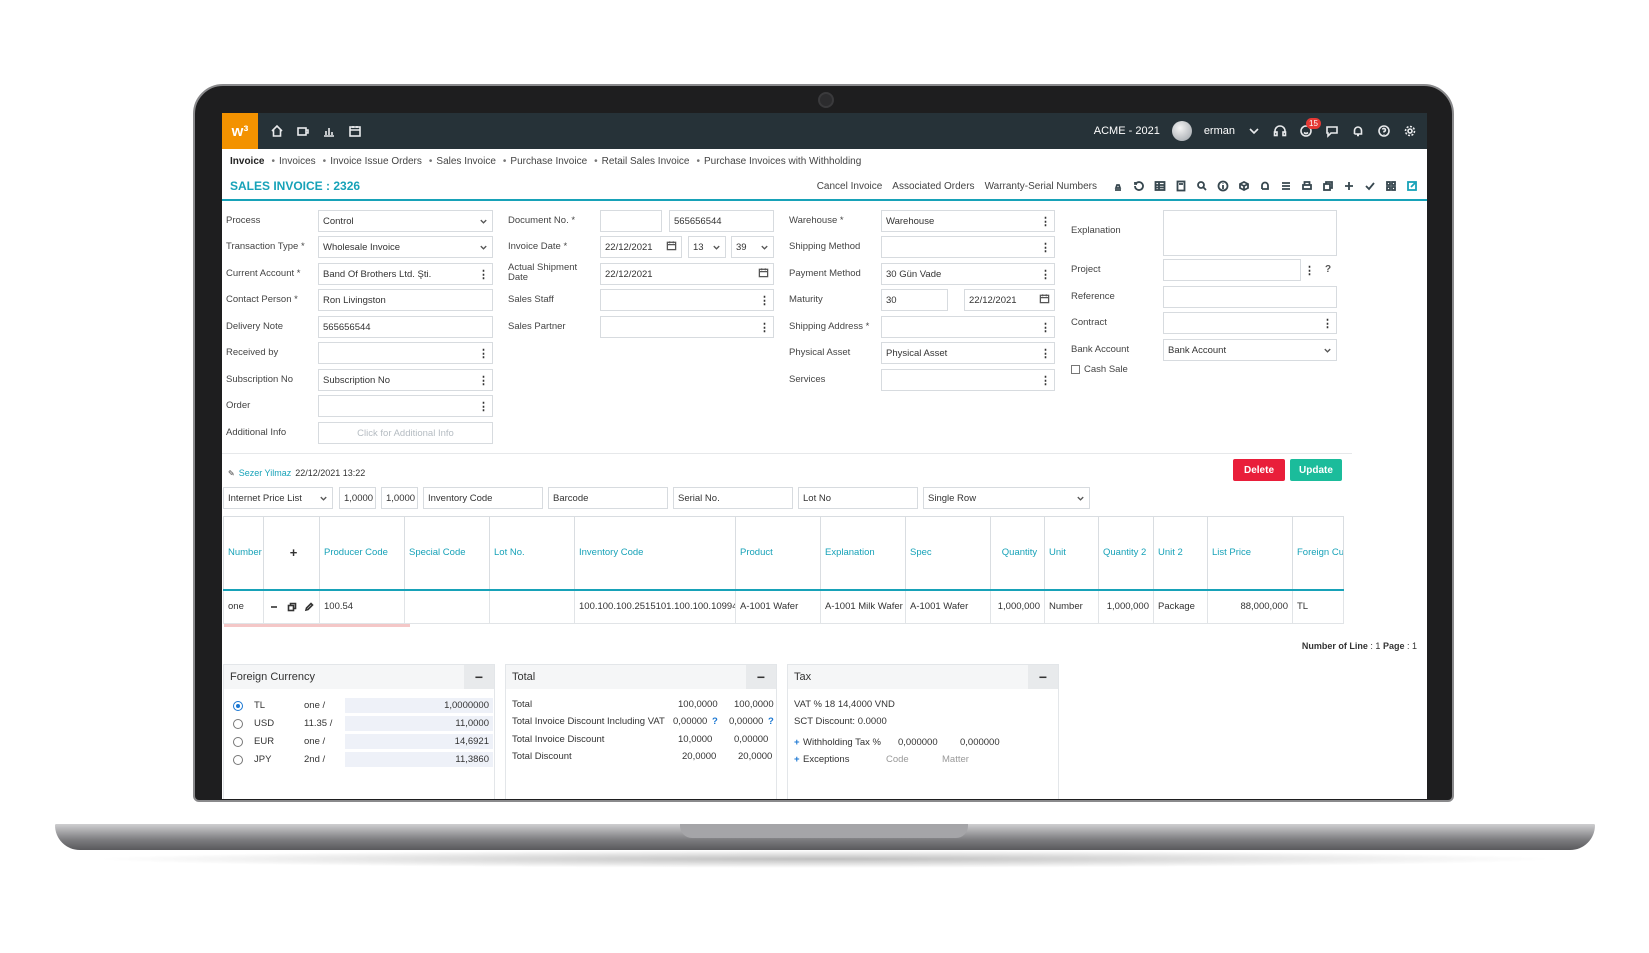 The width and height of the screenshot is (1649, 953). I want to click on total-value-2: 100,0000, so click(754, 704).